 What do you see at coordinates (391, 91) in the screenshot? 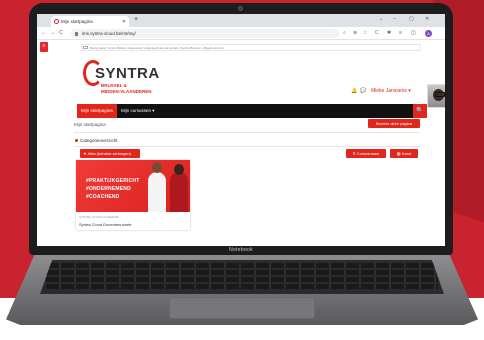
I see `user-menu: Mieke Janssens ▾` at bounding box center [391, 91].